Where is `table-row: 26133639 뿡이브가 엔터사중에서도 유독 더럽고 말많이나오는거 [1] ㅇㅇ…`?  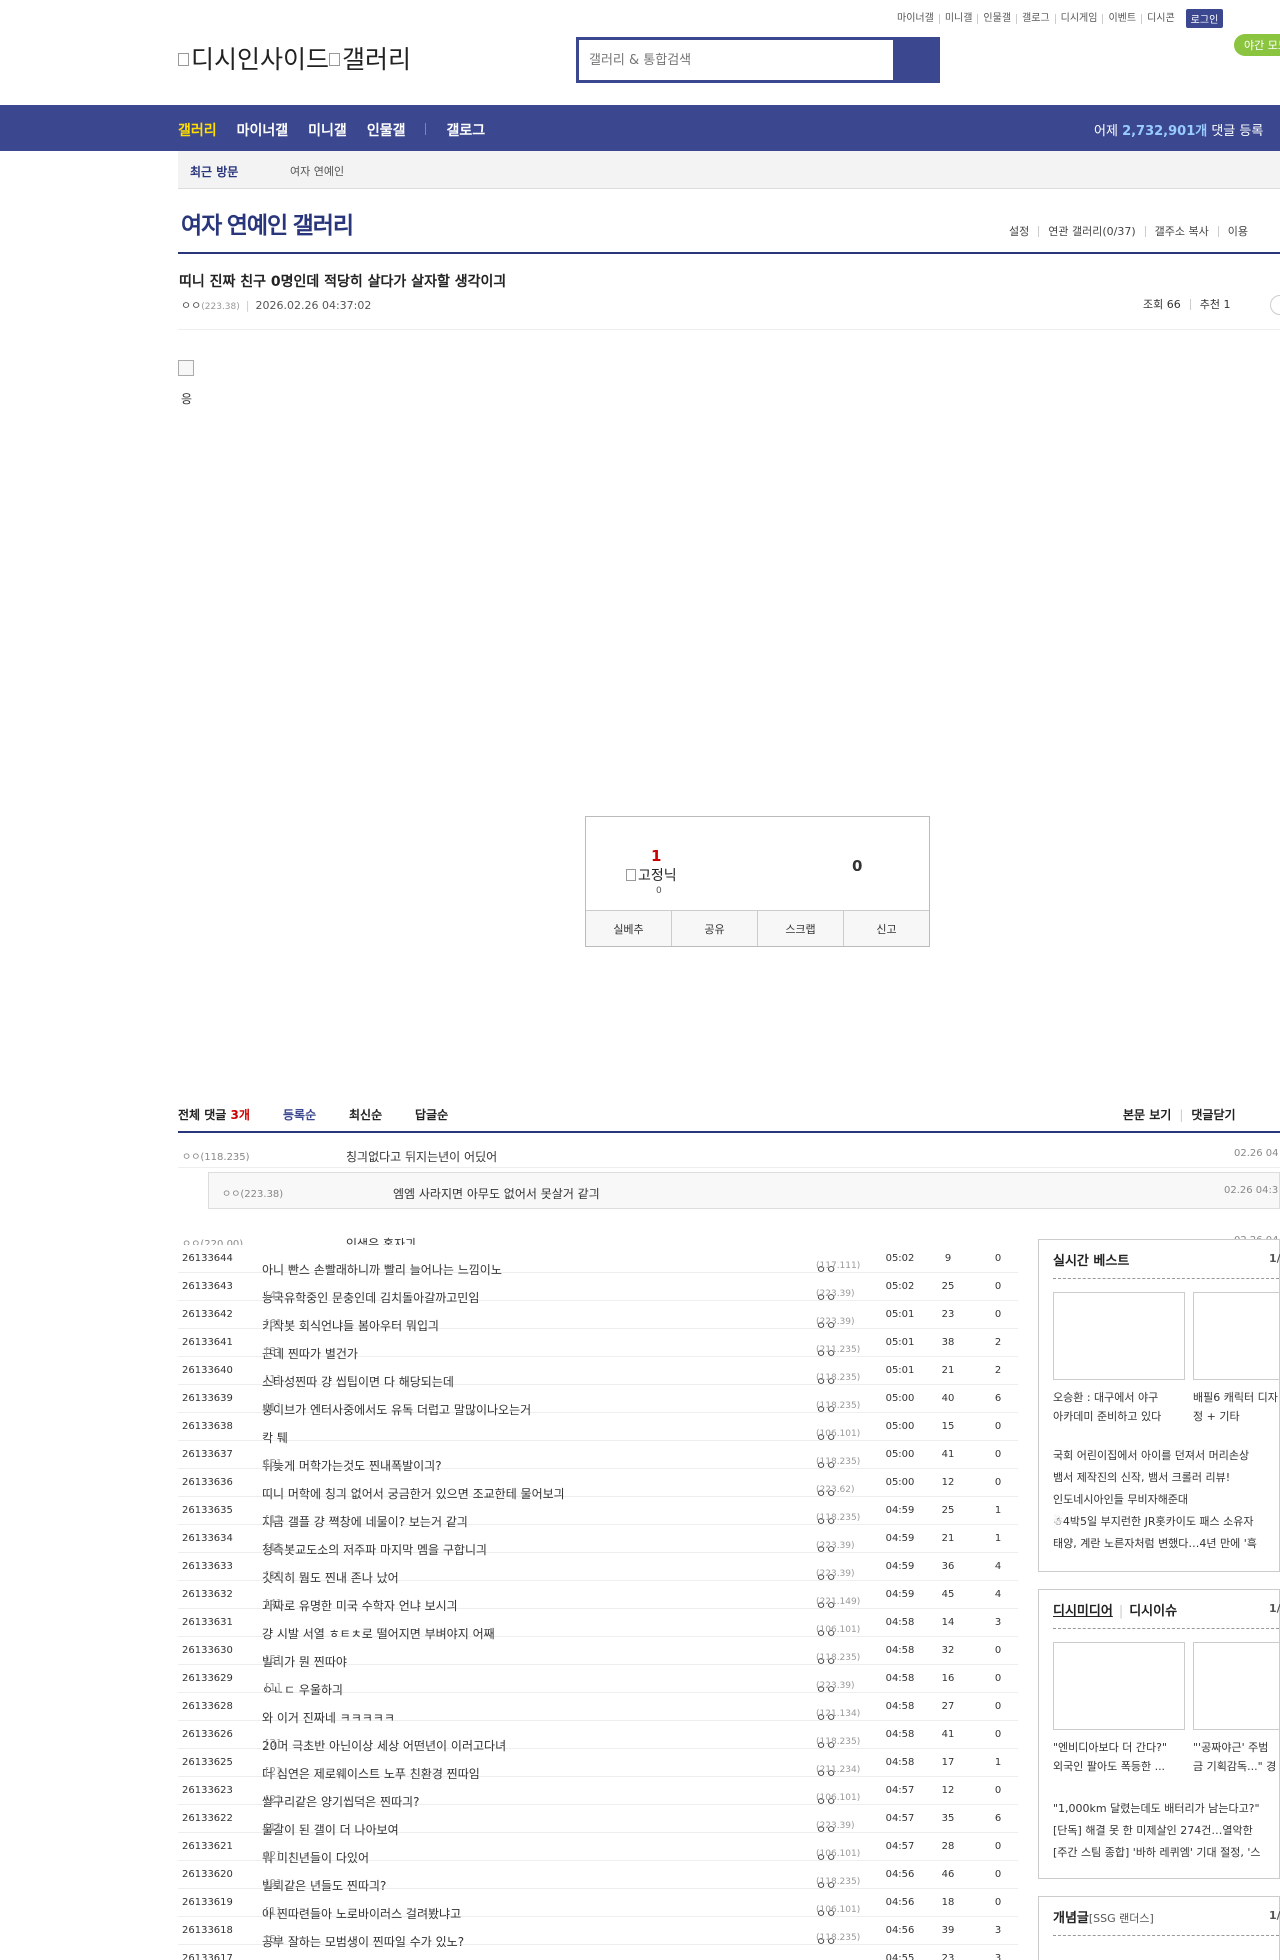 table-row: 26133639 뿡이브가 엔터사중에서도 유독 더럽고 말많이나오는거 [1] ㅇㅇ… is located at coordinates (598, 1401).